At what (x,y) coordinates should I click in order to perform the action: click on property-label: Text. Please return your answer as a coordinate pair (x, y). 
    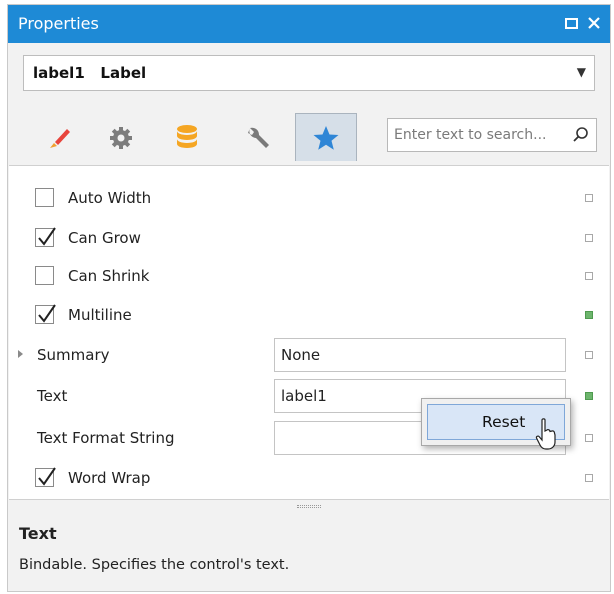
    Looking at the image, I should click on (52, 396).